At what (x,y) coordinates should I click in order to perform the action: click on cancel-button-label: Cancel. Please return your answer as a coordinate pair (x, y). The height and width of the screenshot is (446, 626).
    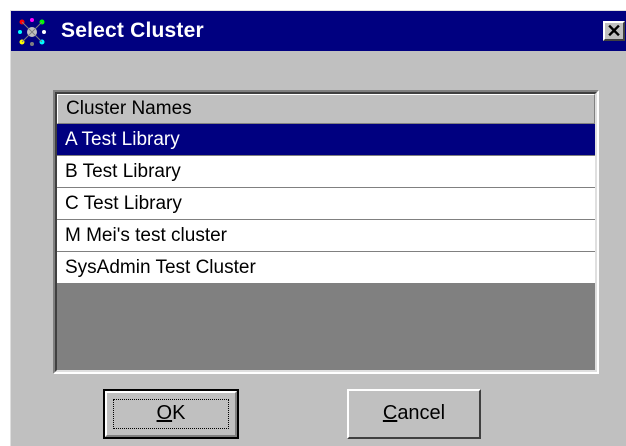
    Looking at the image, I should click on (414, 413).